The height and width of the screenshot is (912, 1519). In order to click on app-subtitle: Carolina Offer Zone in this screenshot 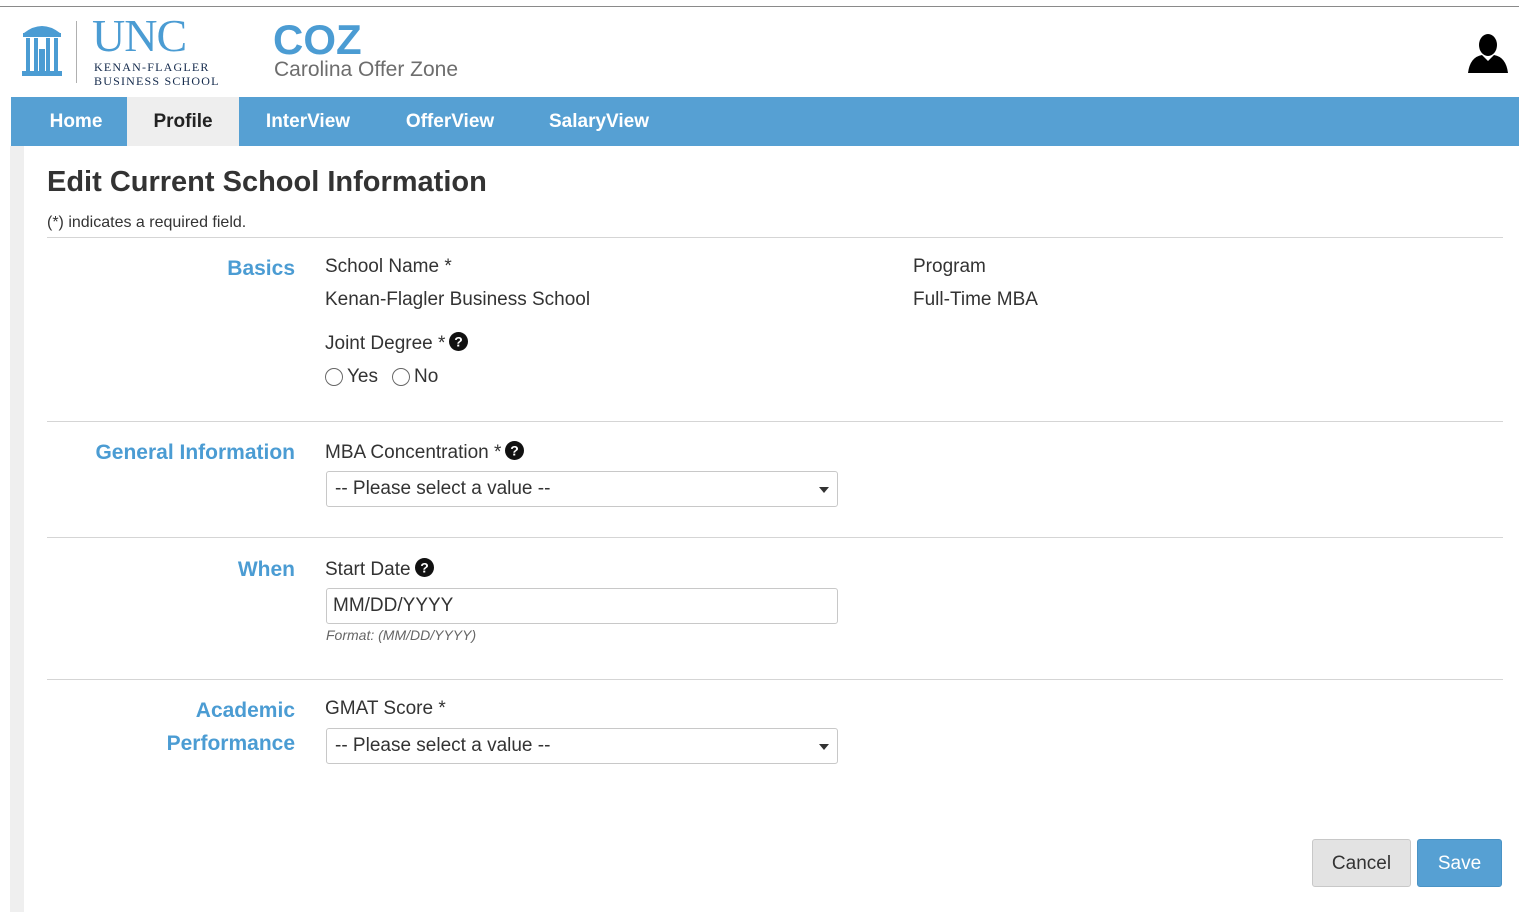, I will do `click(366, 69)`.